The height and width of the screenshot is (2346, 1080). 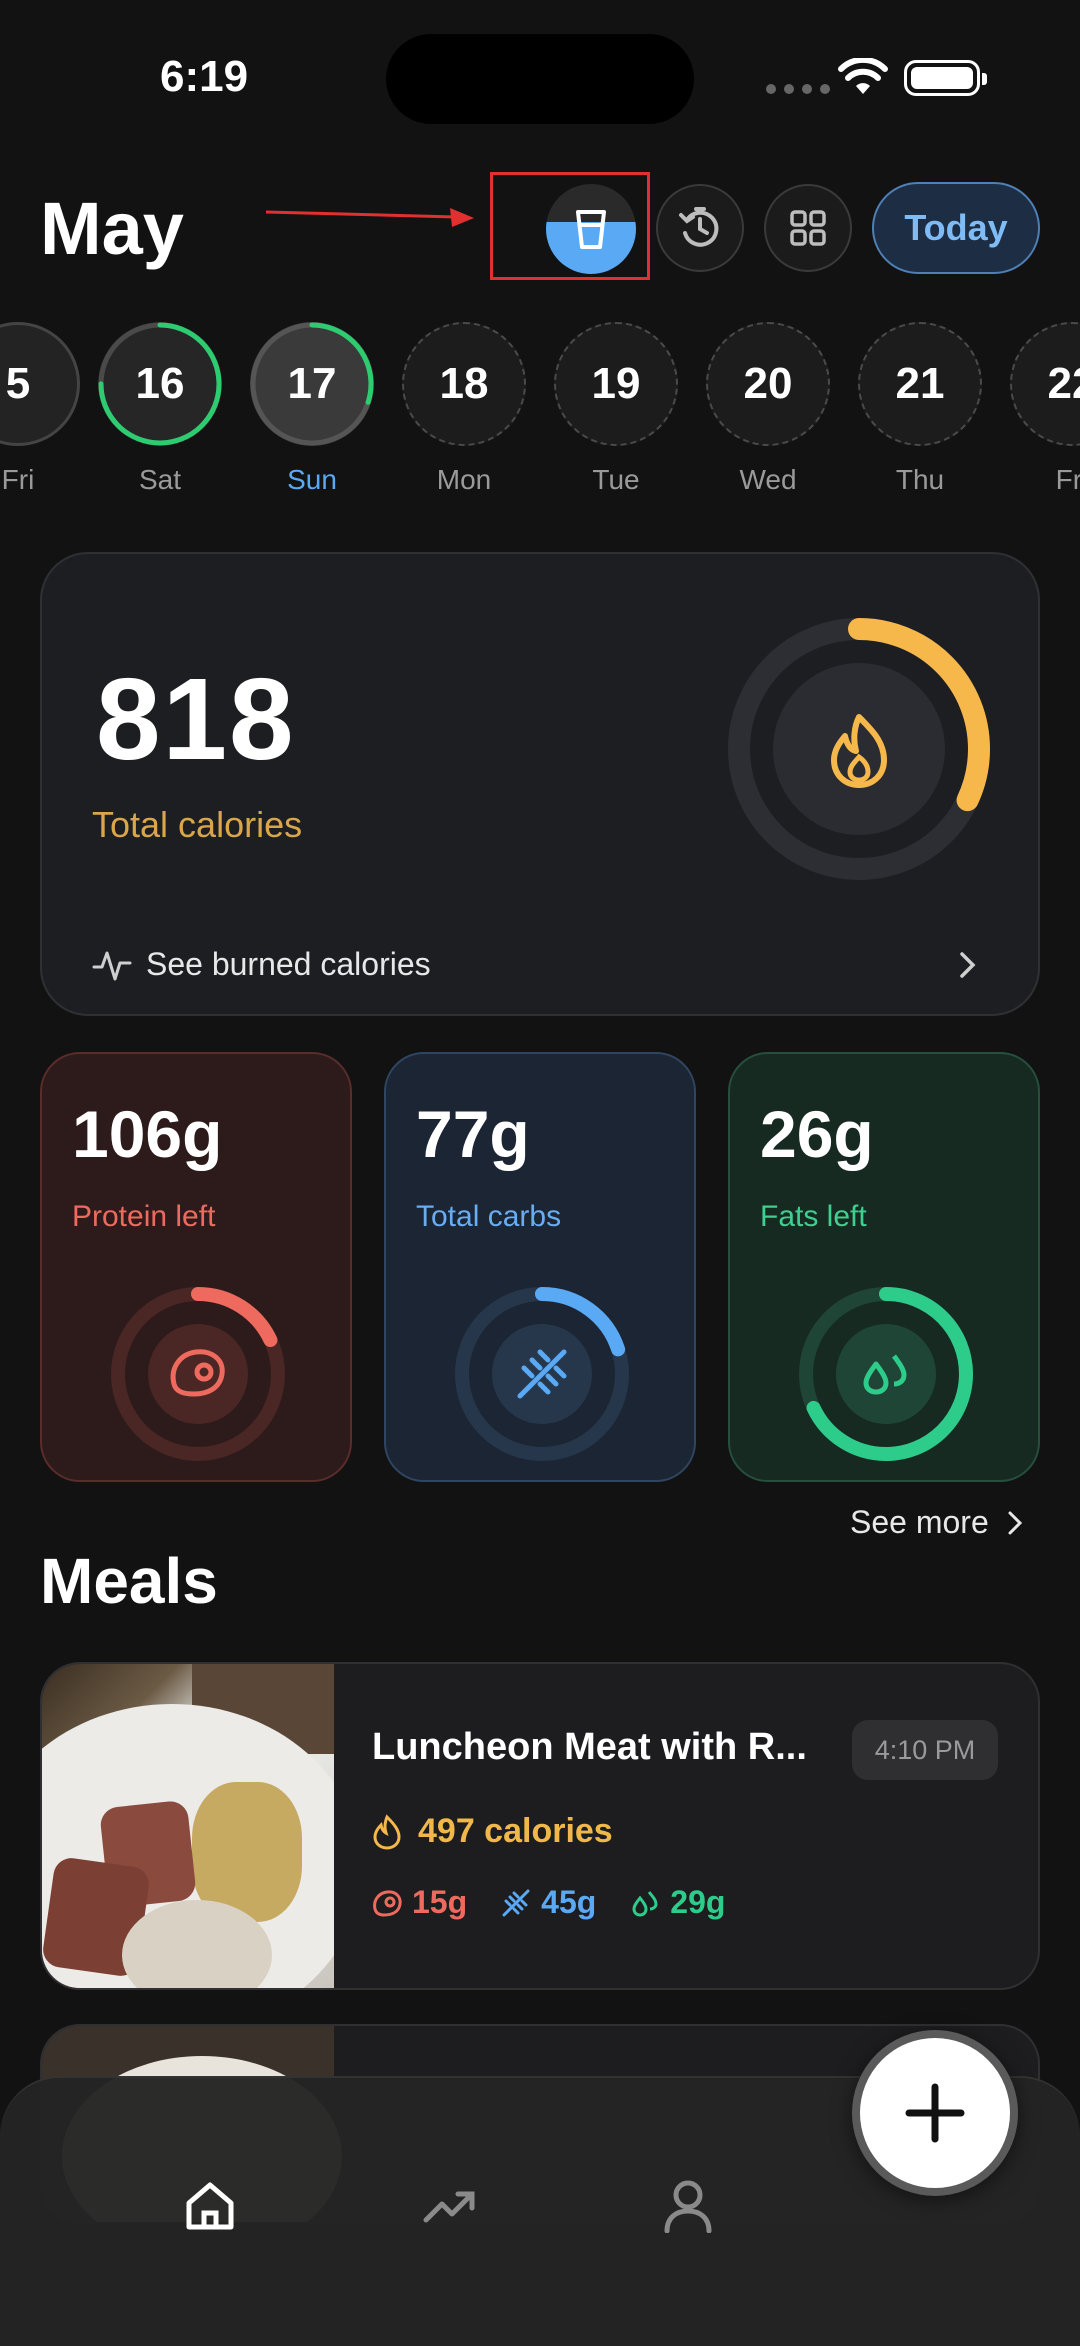 I want to click on timer-history-icon, so click(x=699, y=227).